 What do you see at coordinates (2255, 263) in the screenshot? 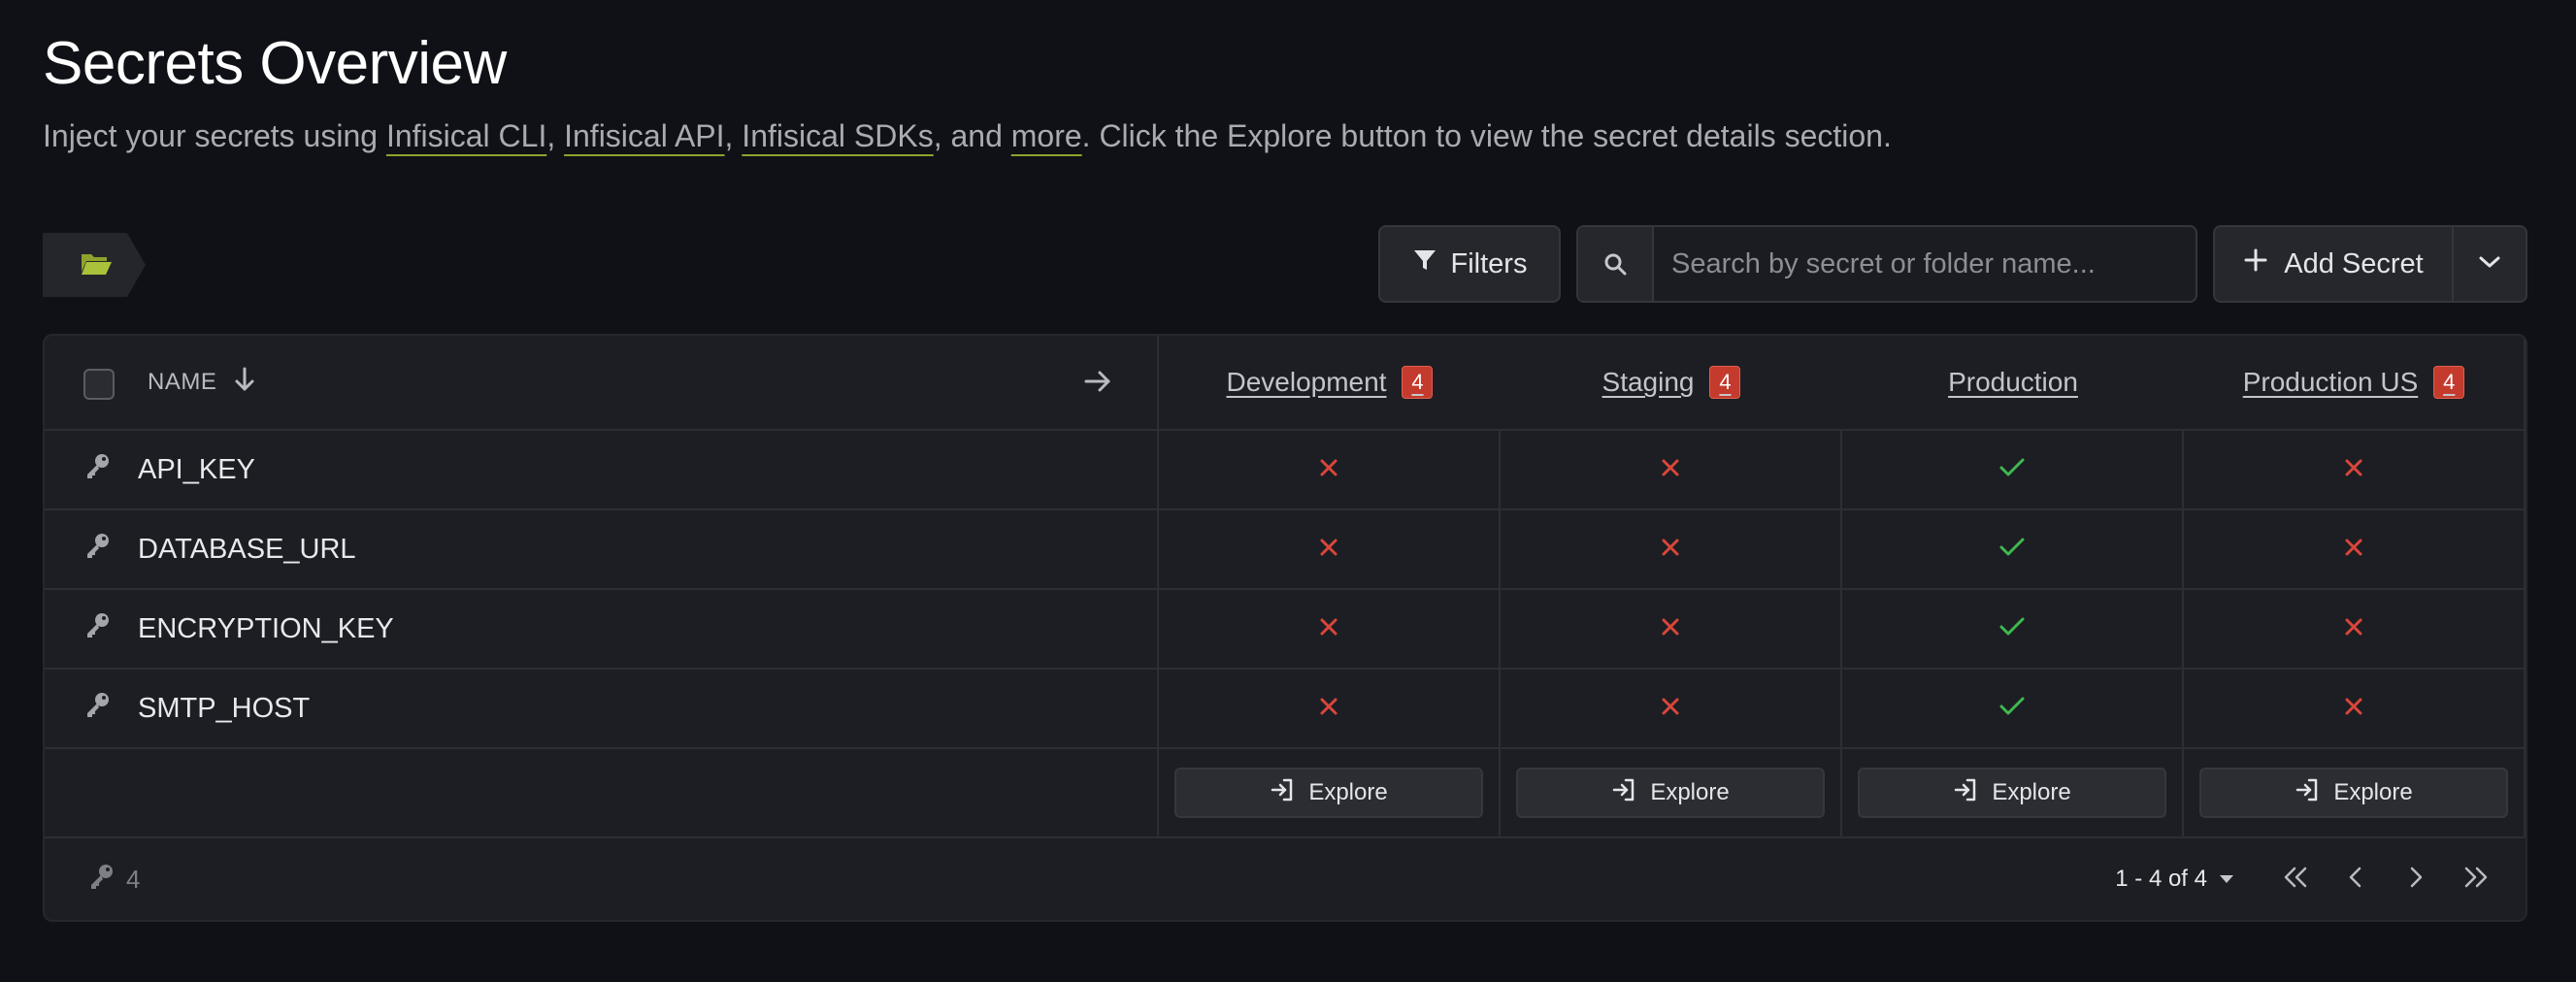
I see `plus-icon` at bounding box center [2255, 263].